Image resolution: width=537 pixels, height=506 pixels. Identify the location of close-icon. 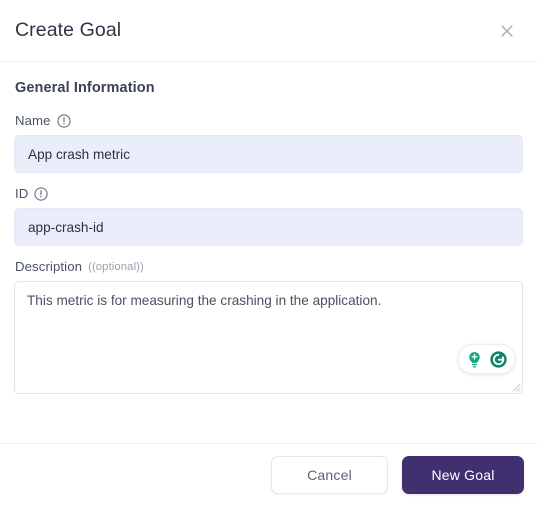
(507, 31).